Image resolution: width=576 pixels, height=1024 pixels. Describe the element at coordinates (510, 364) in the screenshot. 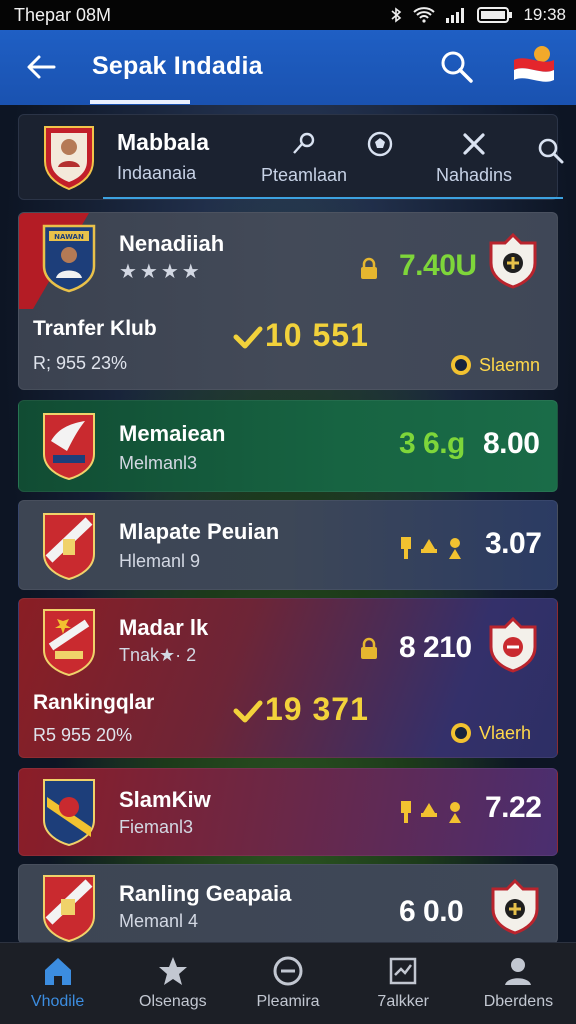

I see `club-chip-label: Slaemn` at that location.